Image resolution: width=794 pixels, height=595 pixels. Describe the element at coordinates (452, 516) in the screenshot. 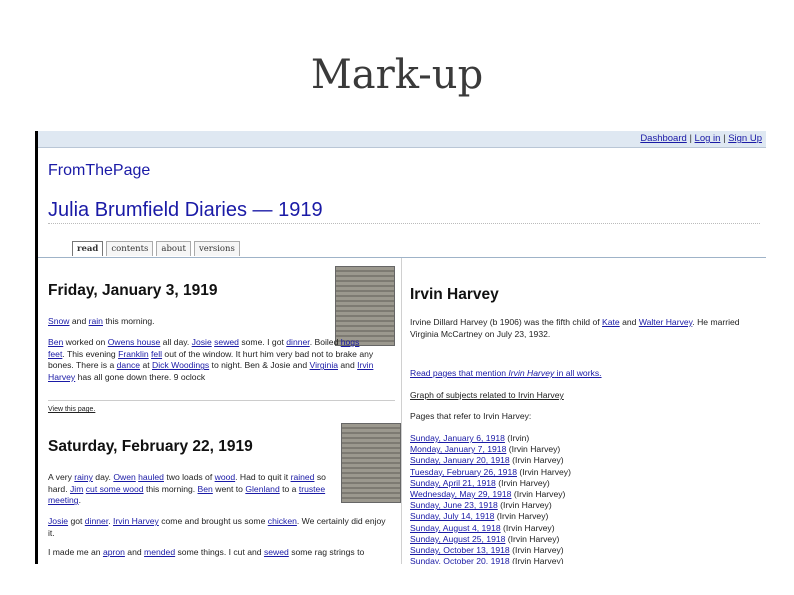

I see `page-link: Sunday, July 14, 1918` at that location.